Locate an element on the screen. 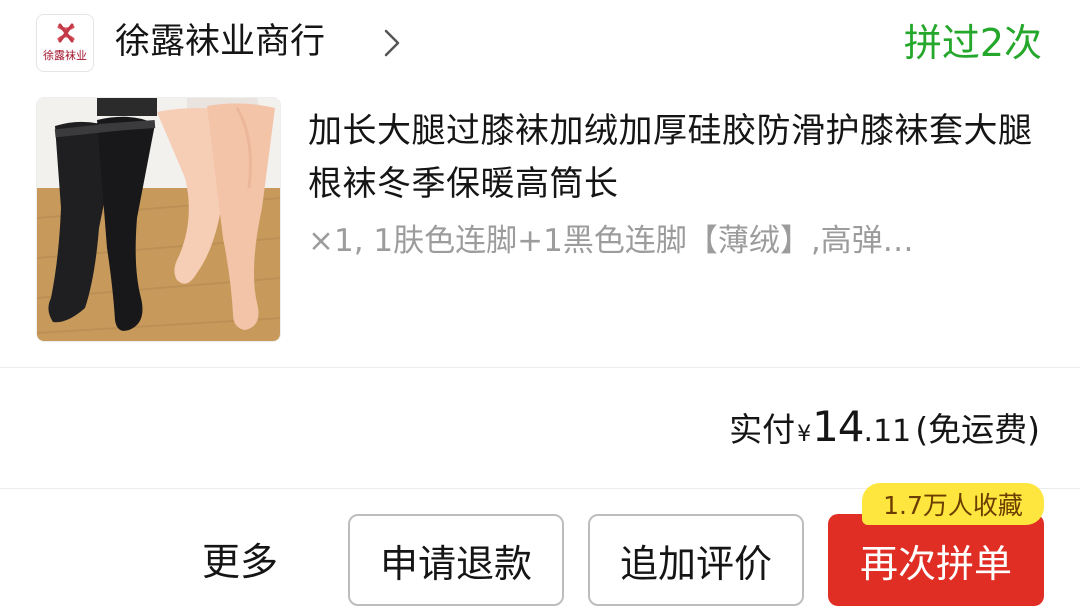  price-integer: 14 is located at coordinates (838, 426).